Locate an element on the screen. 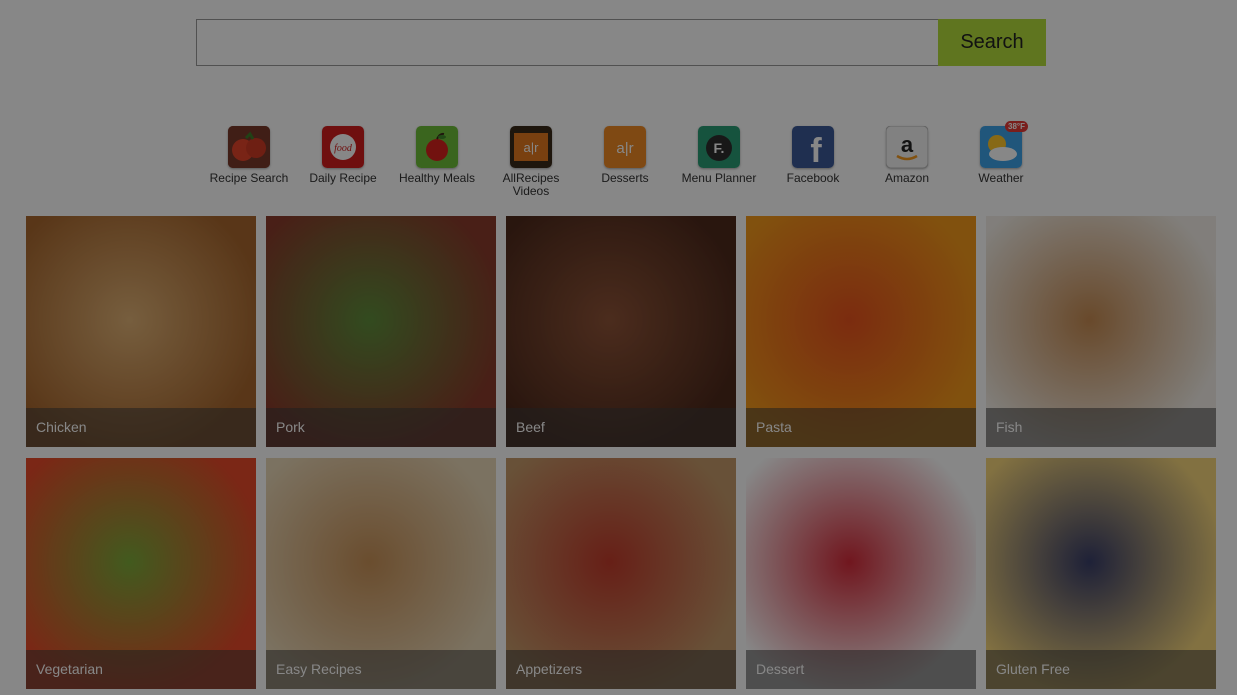  tomato-icon is located at coordinates (249, 147).